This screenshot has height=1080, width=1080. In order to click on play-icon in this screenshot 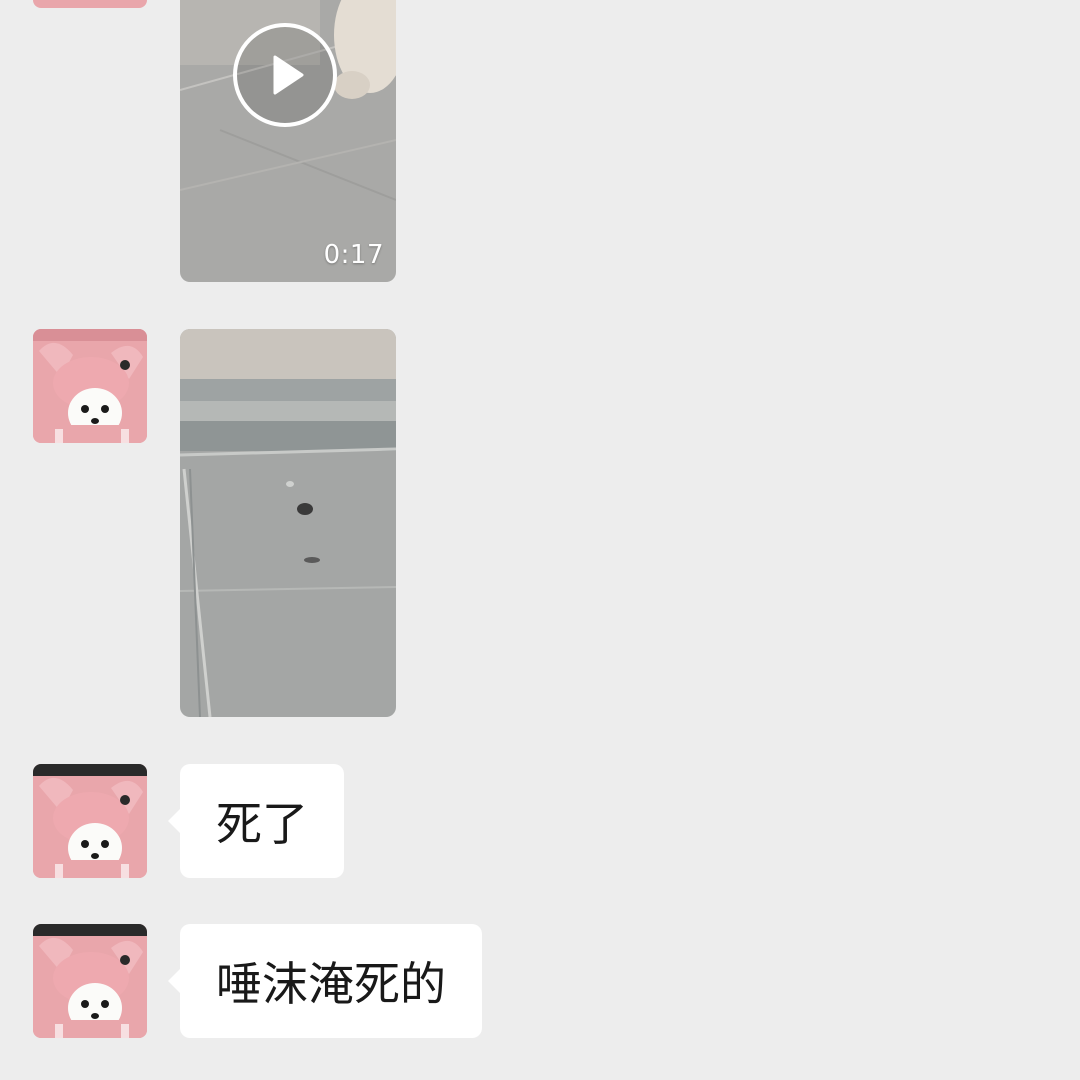, I will do `click(288, 75)`.